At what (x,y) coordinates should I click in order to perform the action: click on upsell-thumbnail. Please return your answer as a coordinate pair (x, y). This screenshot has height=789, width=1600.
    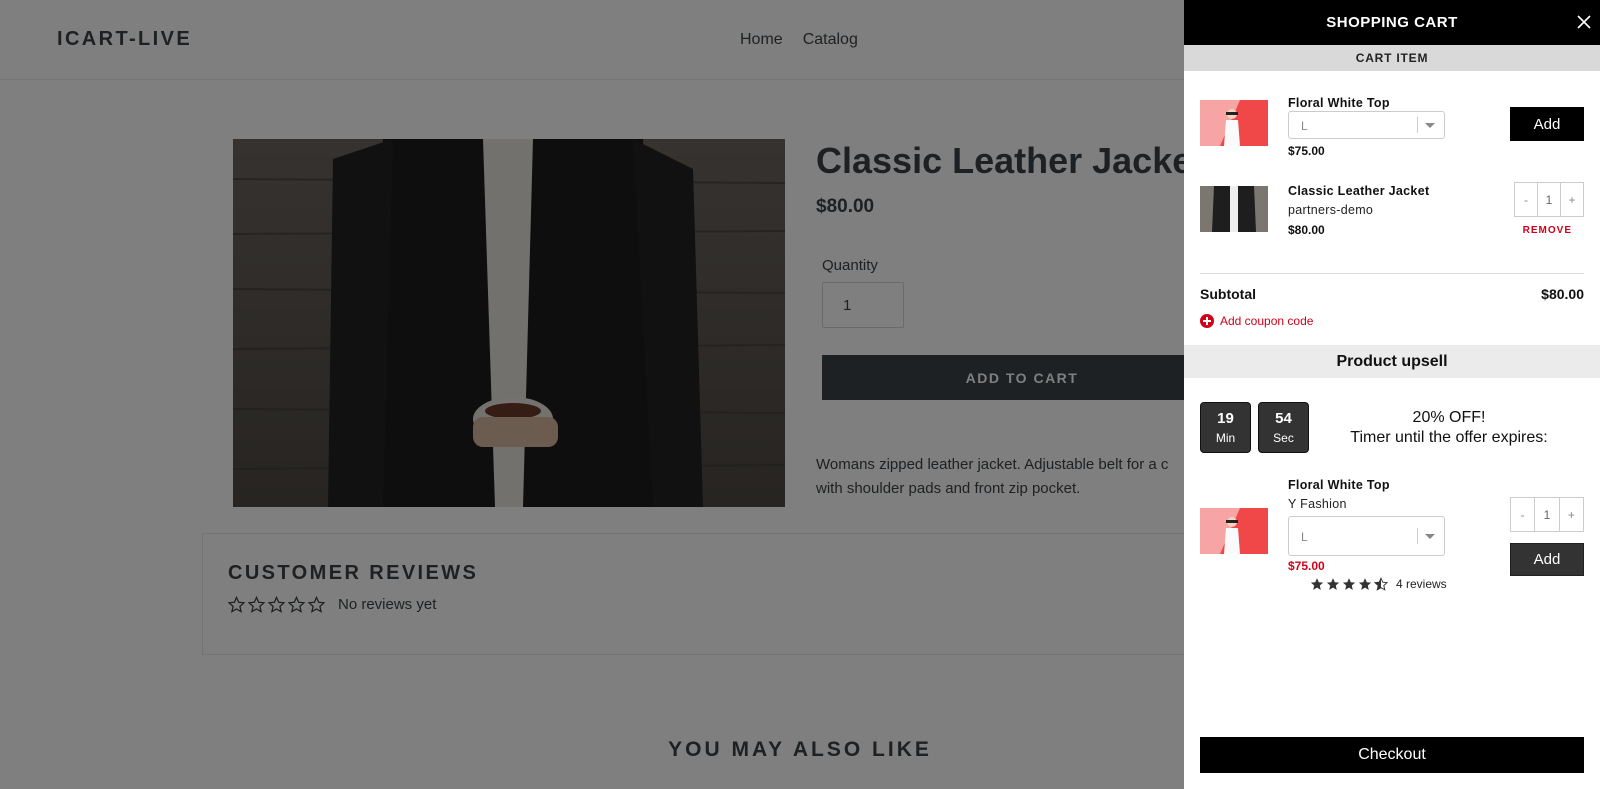
    Looking at the image, I should click on (1234, 531).